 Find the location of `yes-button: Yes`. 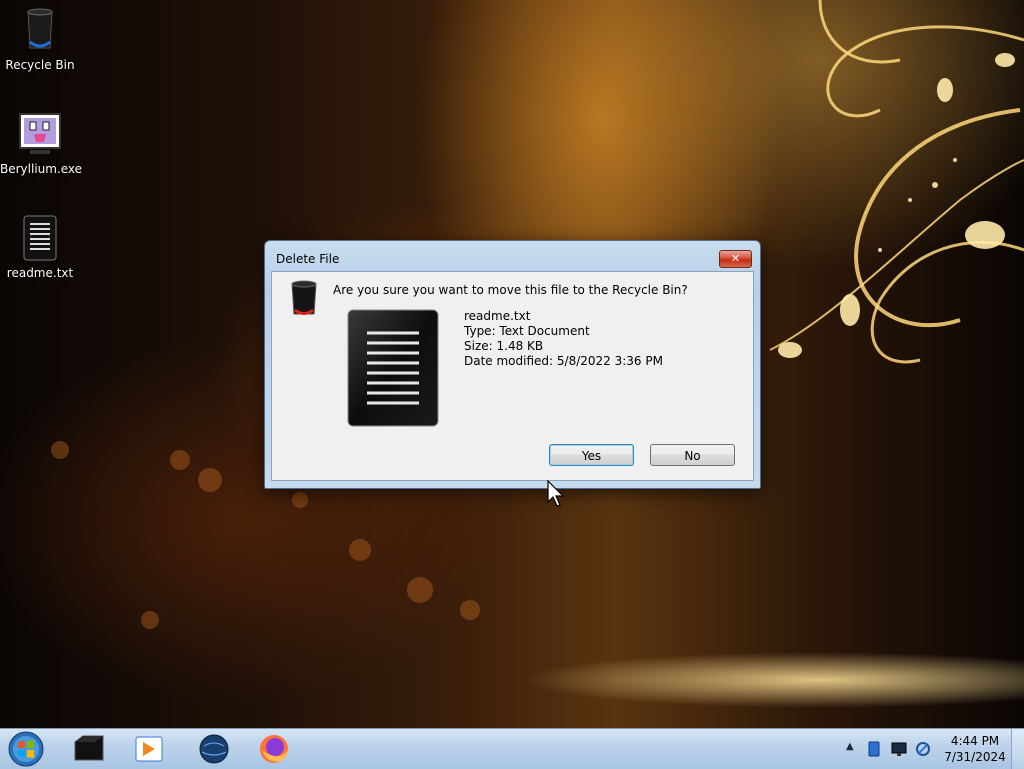

yes-button: Yes is located at coordinates (591, 455).